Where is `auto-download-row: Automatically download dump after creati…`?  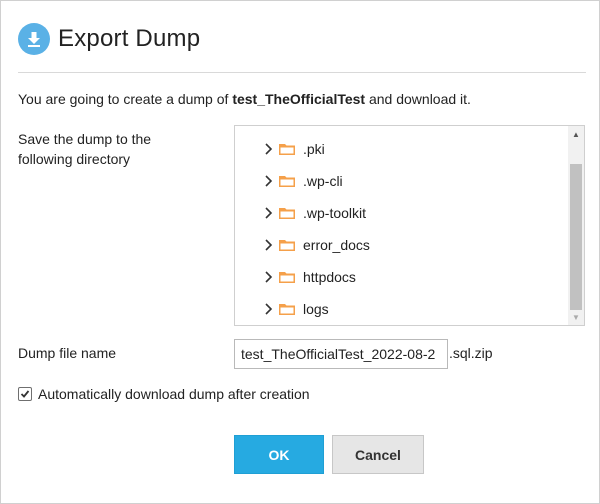
auto-download-row: Automatically download dump after creati… is located at coordinates (164, 394).